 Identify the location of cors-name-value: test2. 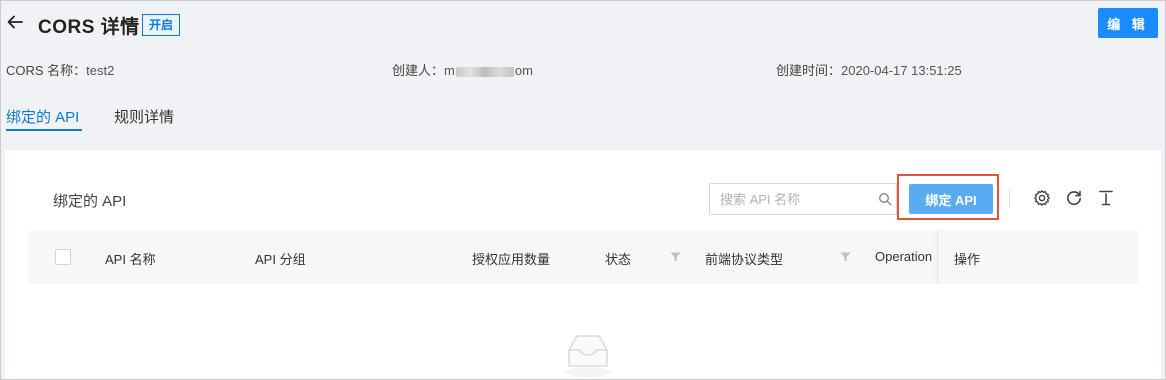
(100, 70).